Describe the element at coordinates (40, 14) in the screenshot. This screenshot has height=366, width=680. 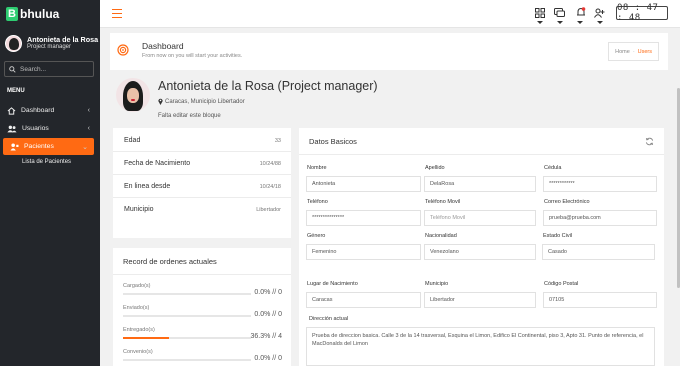
I see `logo-text: bhulua` at that location.